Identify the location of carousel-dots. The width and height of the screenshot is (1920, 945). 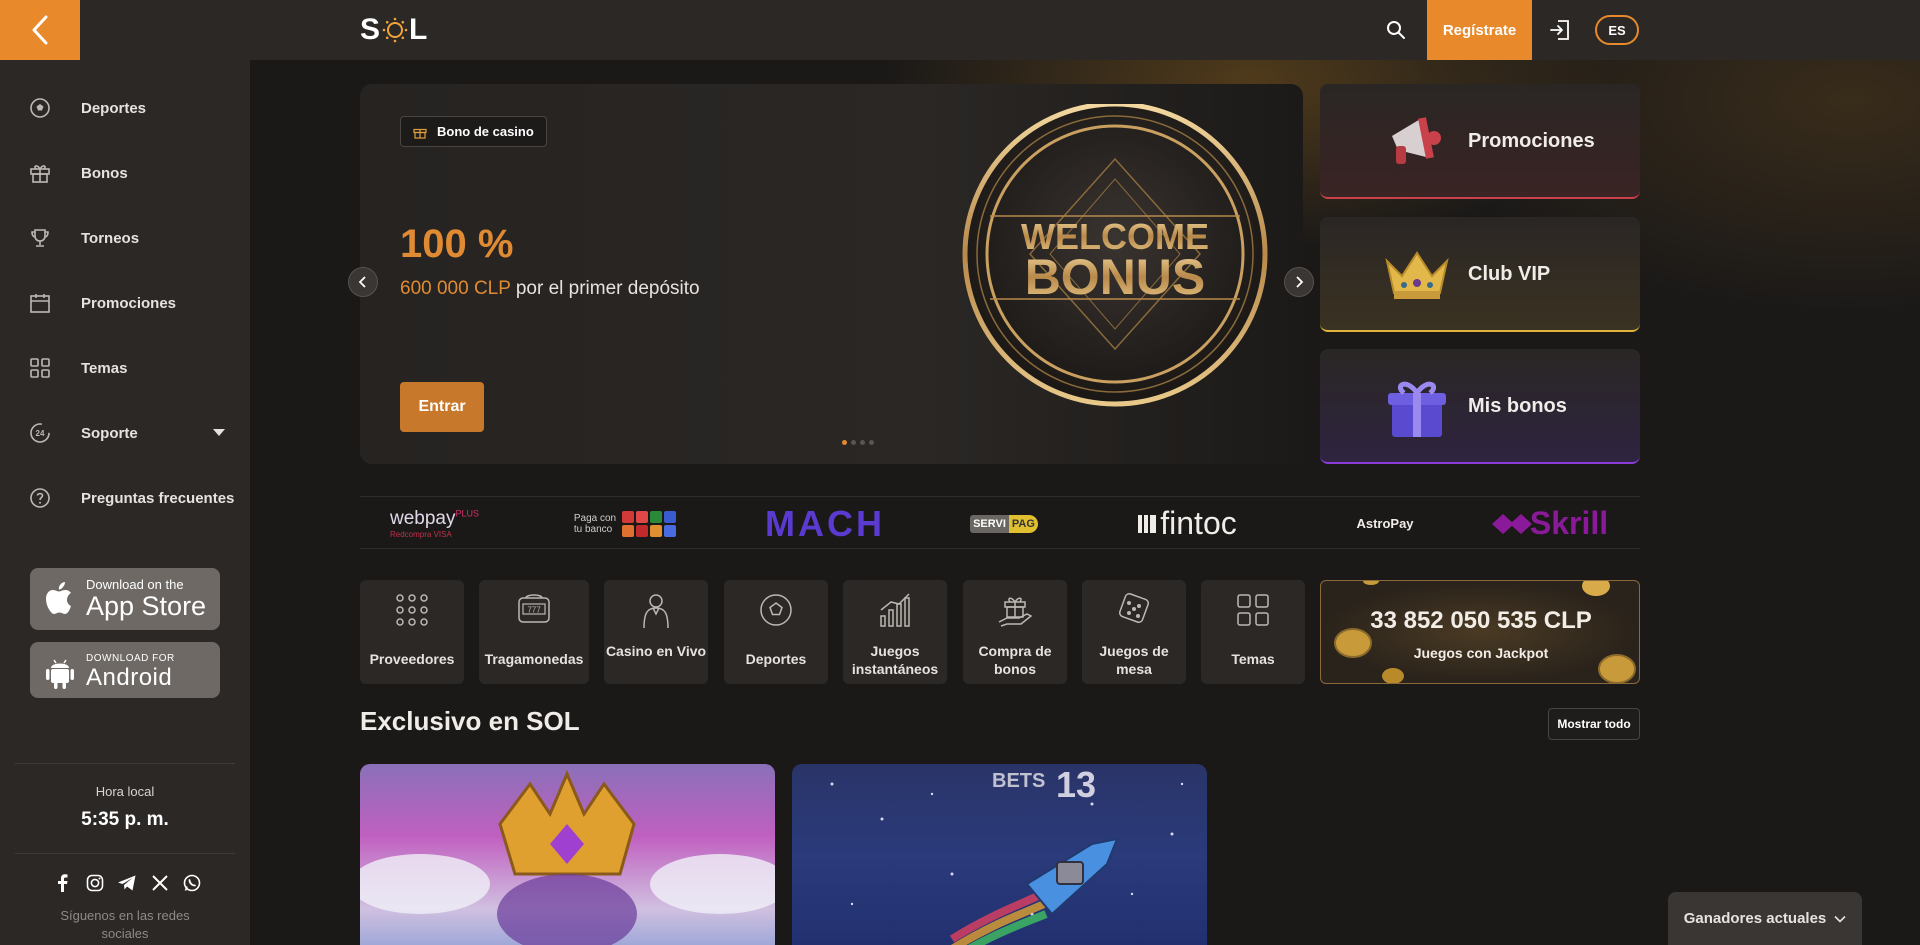
(858, 442).